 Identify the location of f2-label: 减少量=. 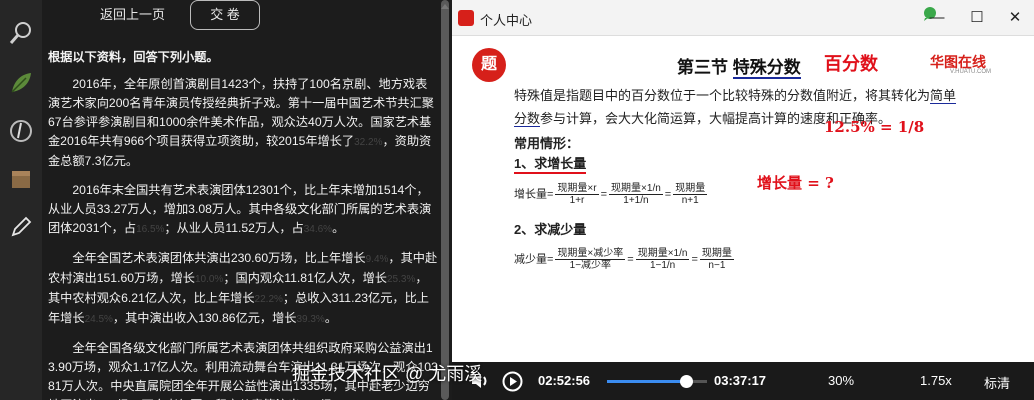
(534, 259).